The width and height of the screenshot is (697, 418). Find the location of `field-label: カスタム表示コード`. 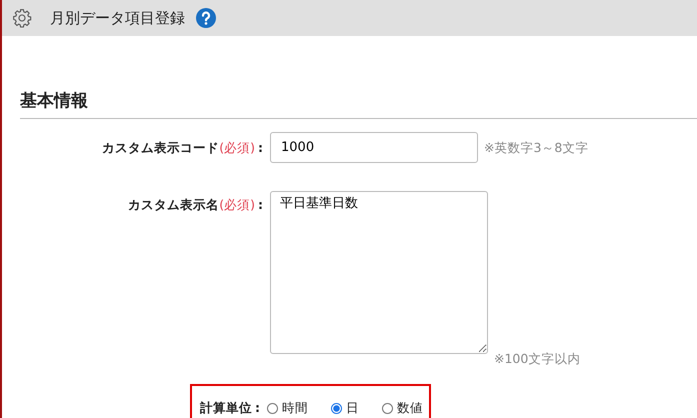

field-label: カスタム表示コード is located at coordinates (161, 148).